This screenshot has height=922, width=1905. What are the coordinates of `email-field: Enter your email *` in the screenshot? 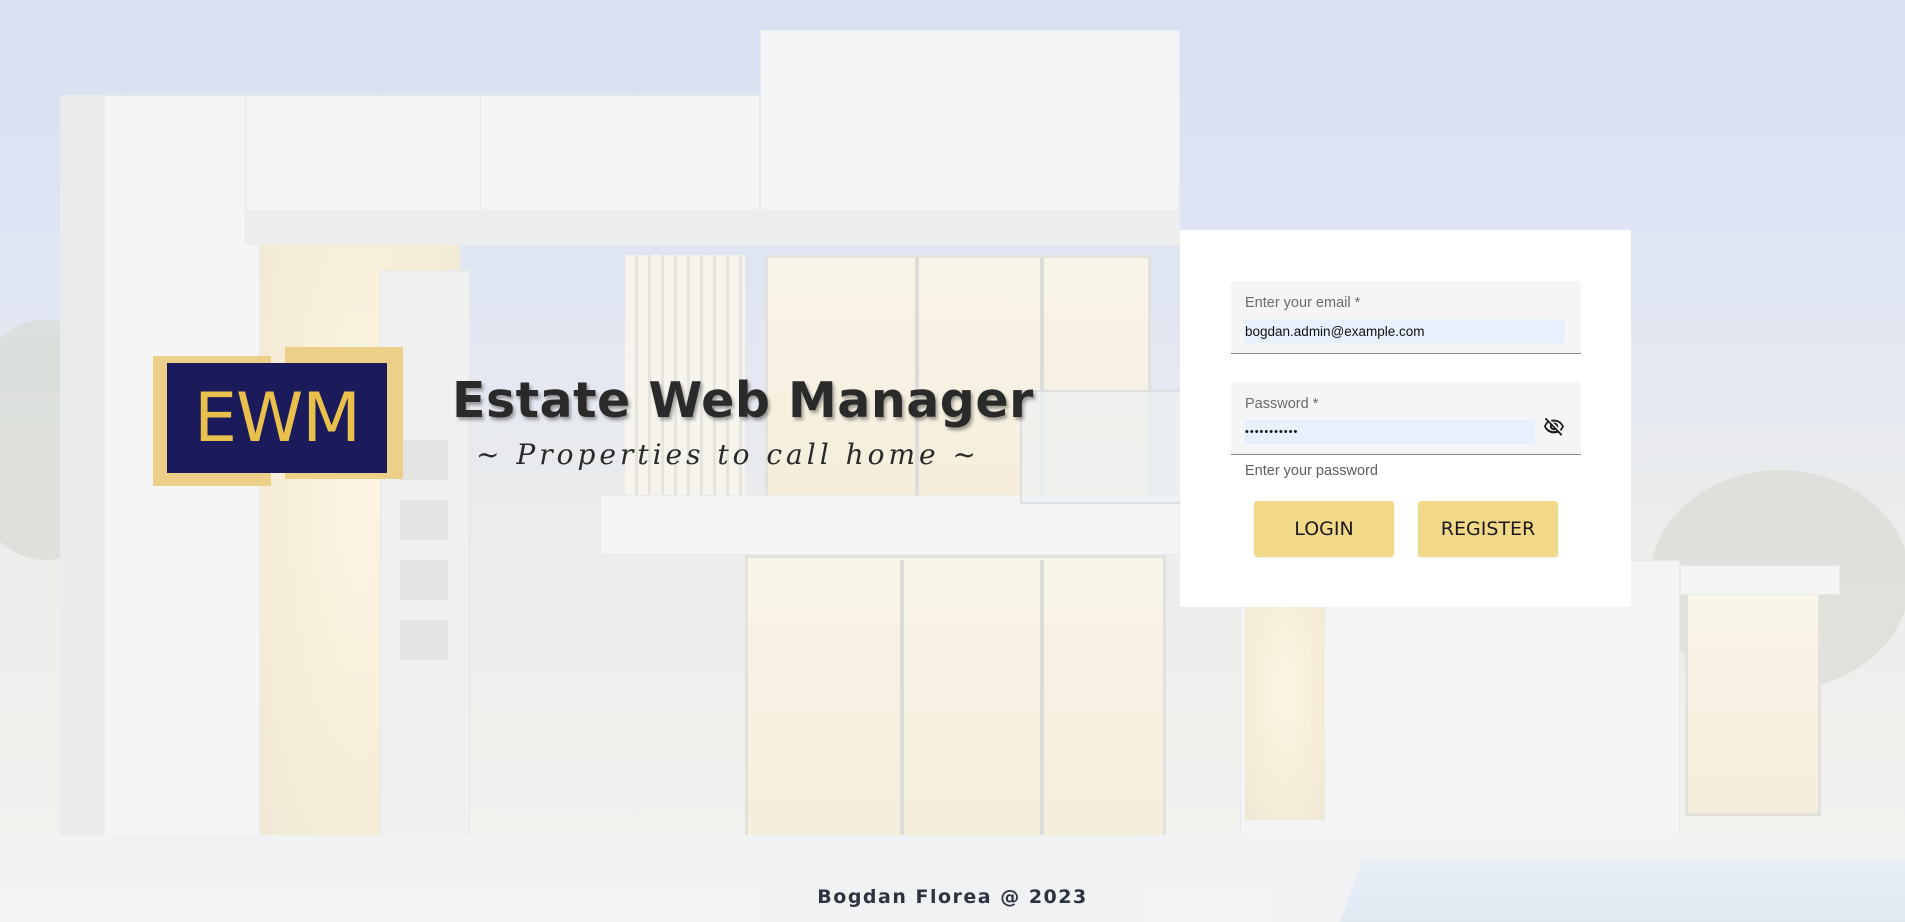 It's located at (1406, 317).